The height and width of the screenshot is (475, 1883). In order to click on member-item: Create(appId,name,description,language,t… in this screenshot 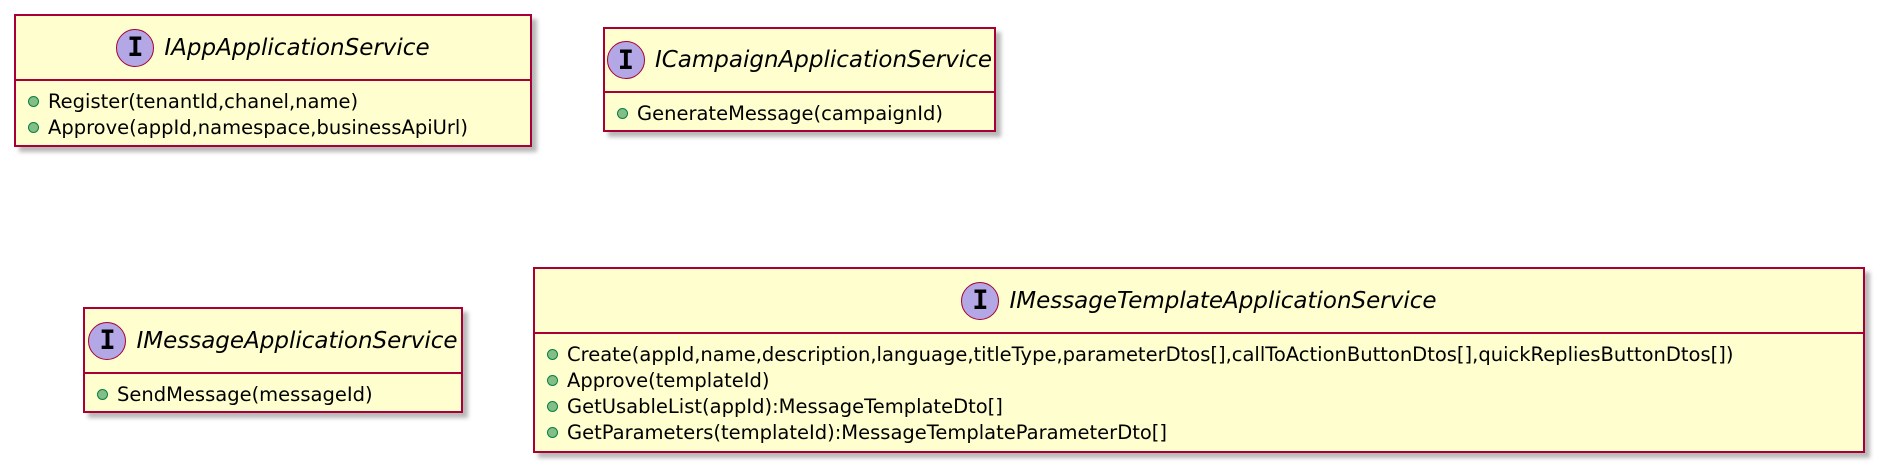, I will do `click(1199, 354)`.